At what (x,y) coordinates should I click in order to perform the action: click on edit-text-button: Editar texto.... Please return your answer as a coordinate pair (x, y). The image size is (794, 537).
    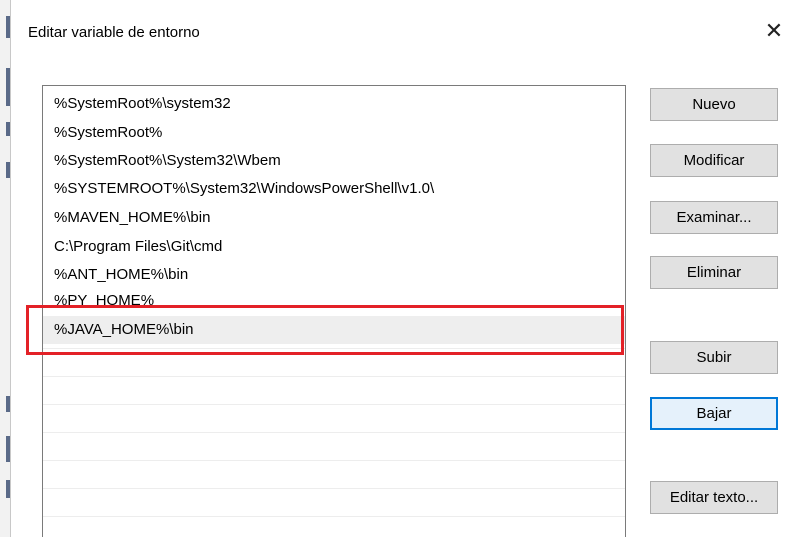
    Looking at the image, I should click on (714, 497).